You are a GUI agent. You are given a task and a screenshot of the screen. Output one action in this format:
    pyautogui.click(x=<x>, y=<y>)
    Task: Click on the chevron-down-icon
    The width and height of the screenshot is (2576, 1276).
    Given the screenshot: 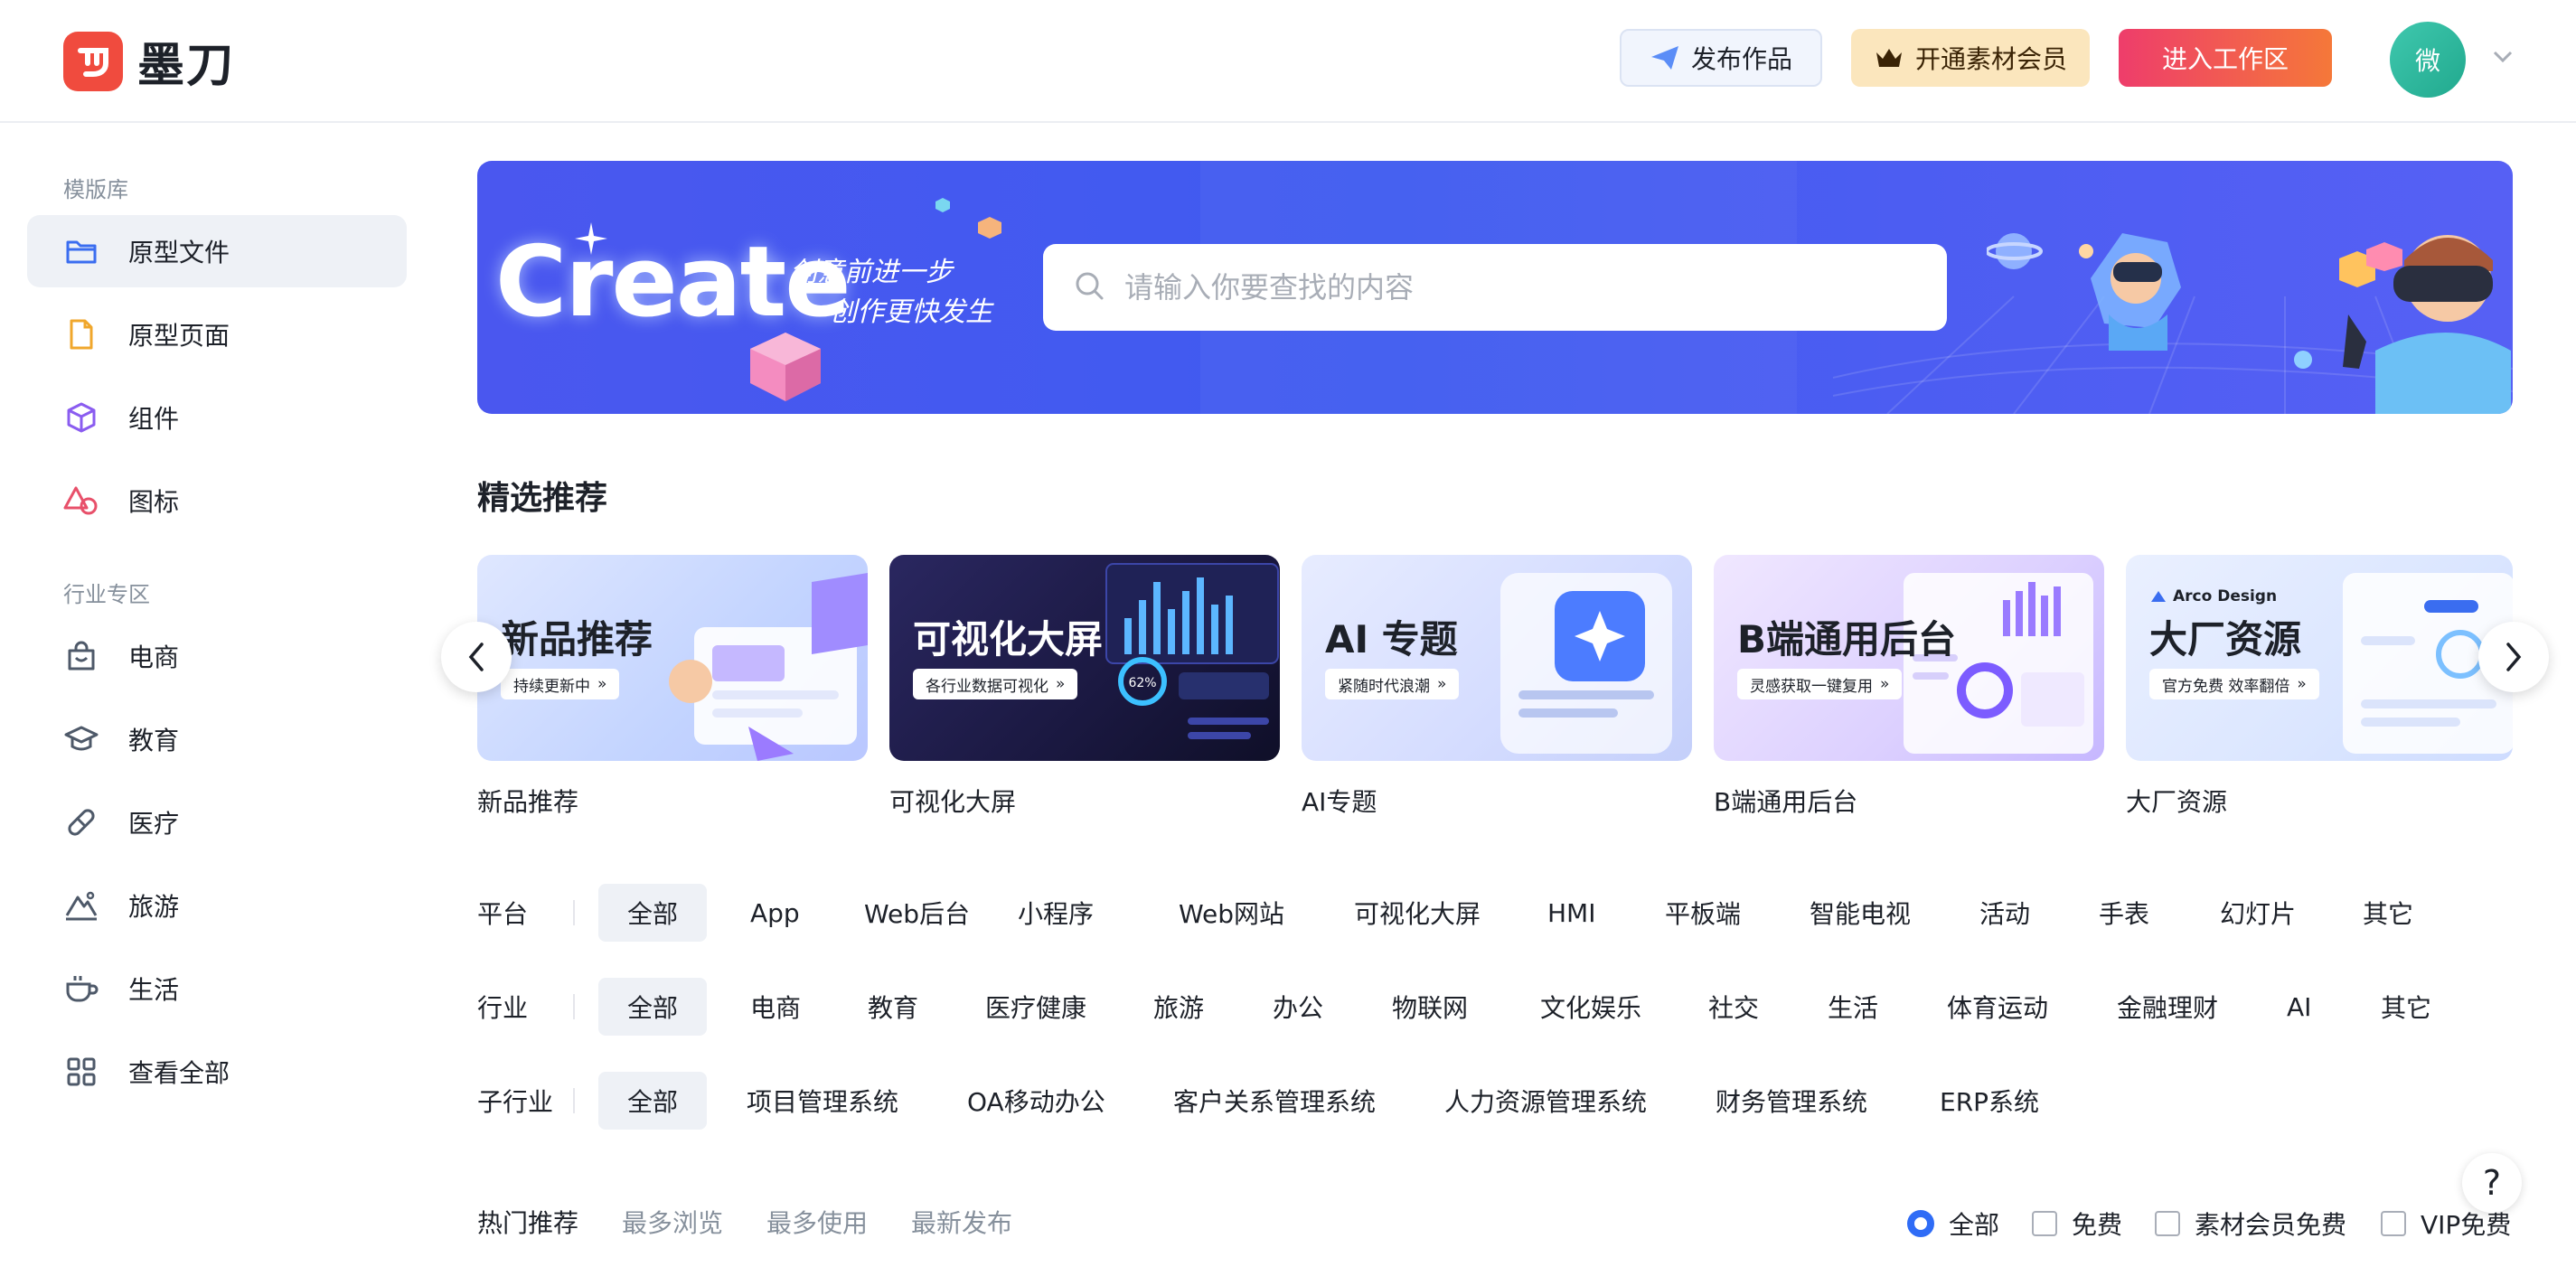 What is the action you would take?
    pyautogui.click(x=2503, y=59)
    